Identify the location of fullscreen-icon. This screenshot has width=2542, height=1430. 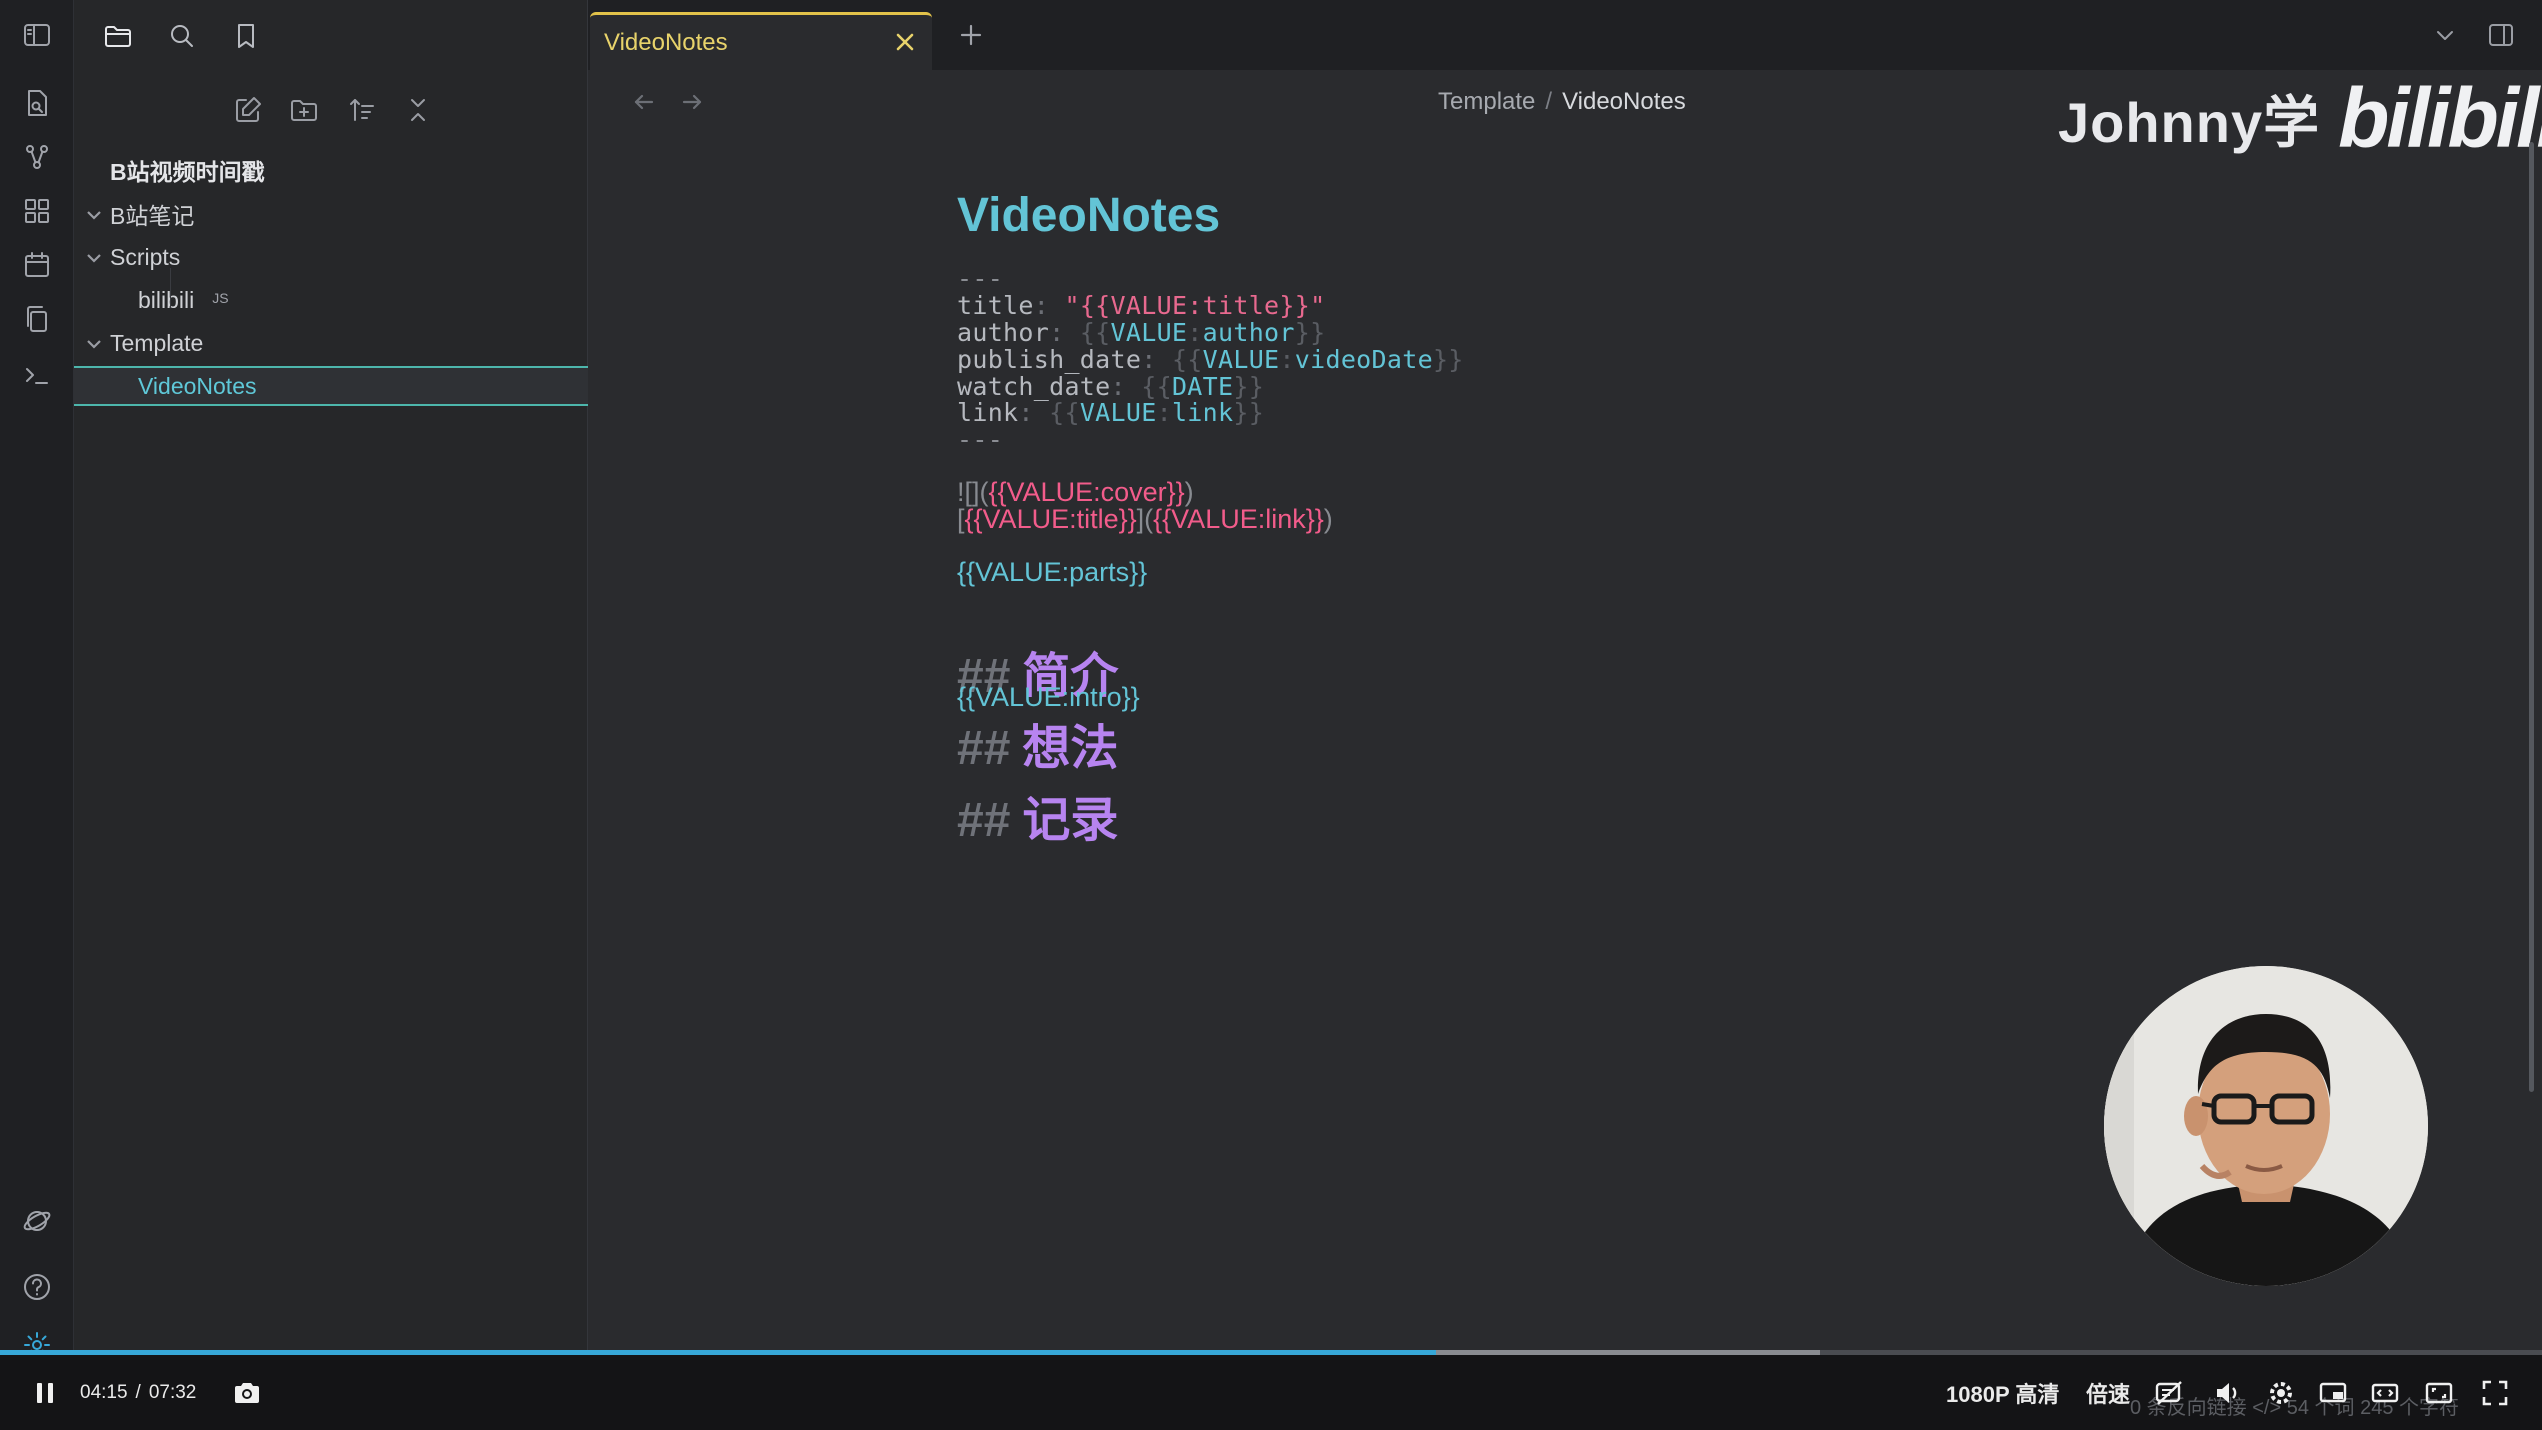
(2495, 1393).